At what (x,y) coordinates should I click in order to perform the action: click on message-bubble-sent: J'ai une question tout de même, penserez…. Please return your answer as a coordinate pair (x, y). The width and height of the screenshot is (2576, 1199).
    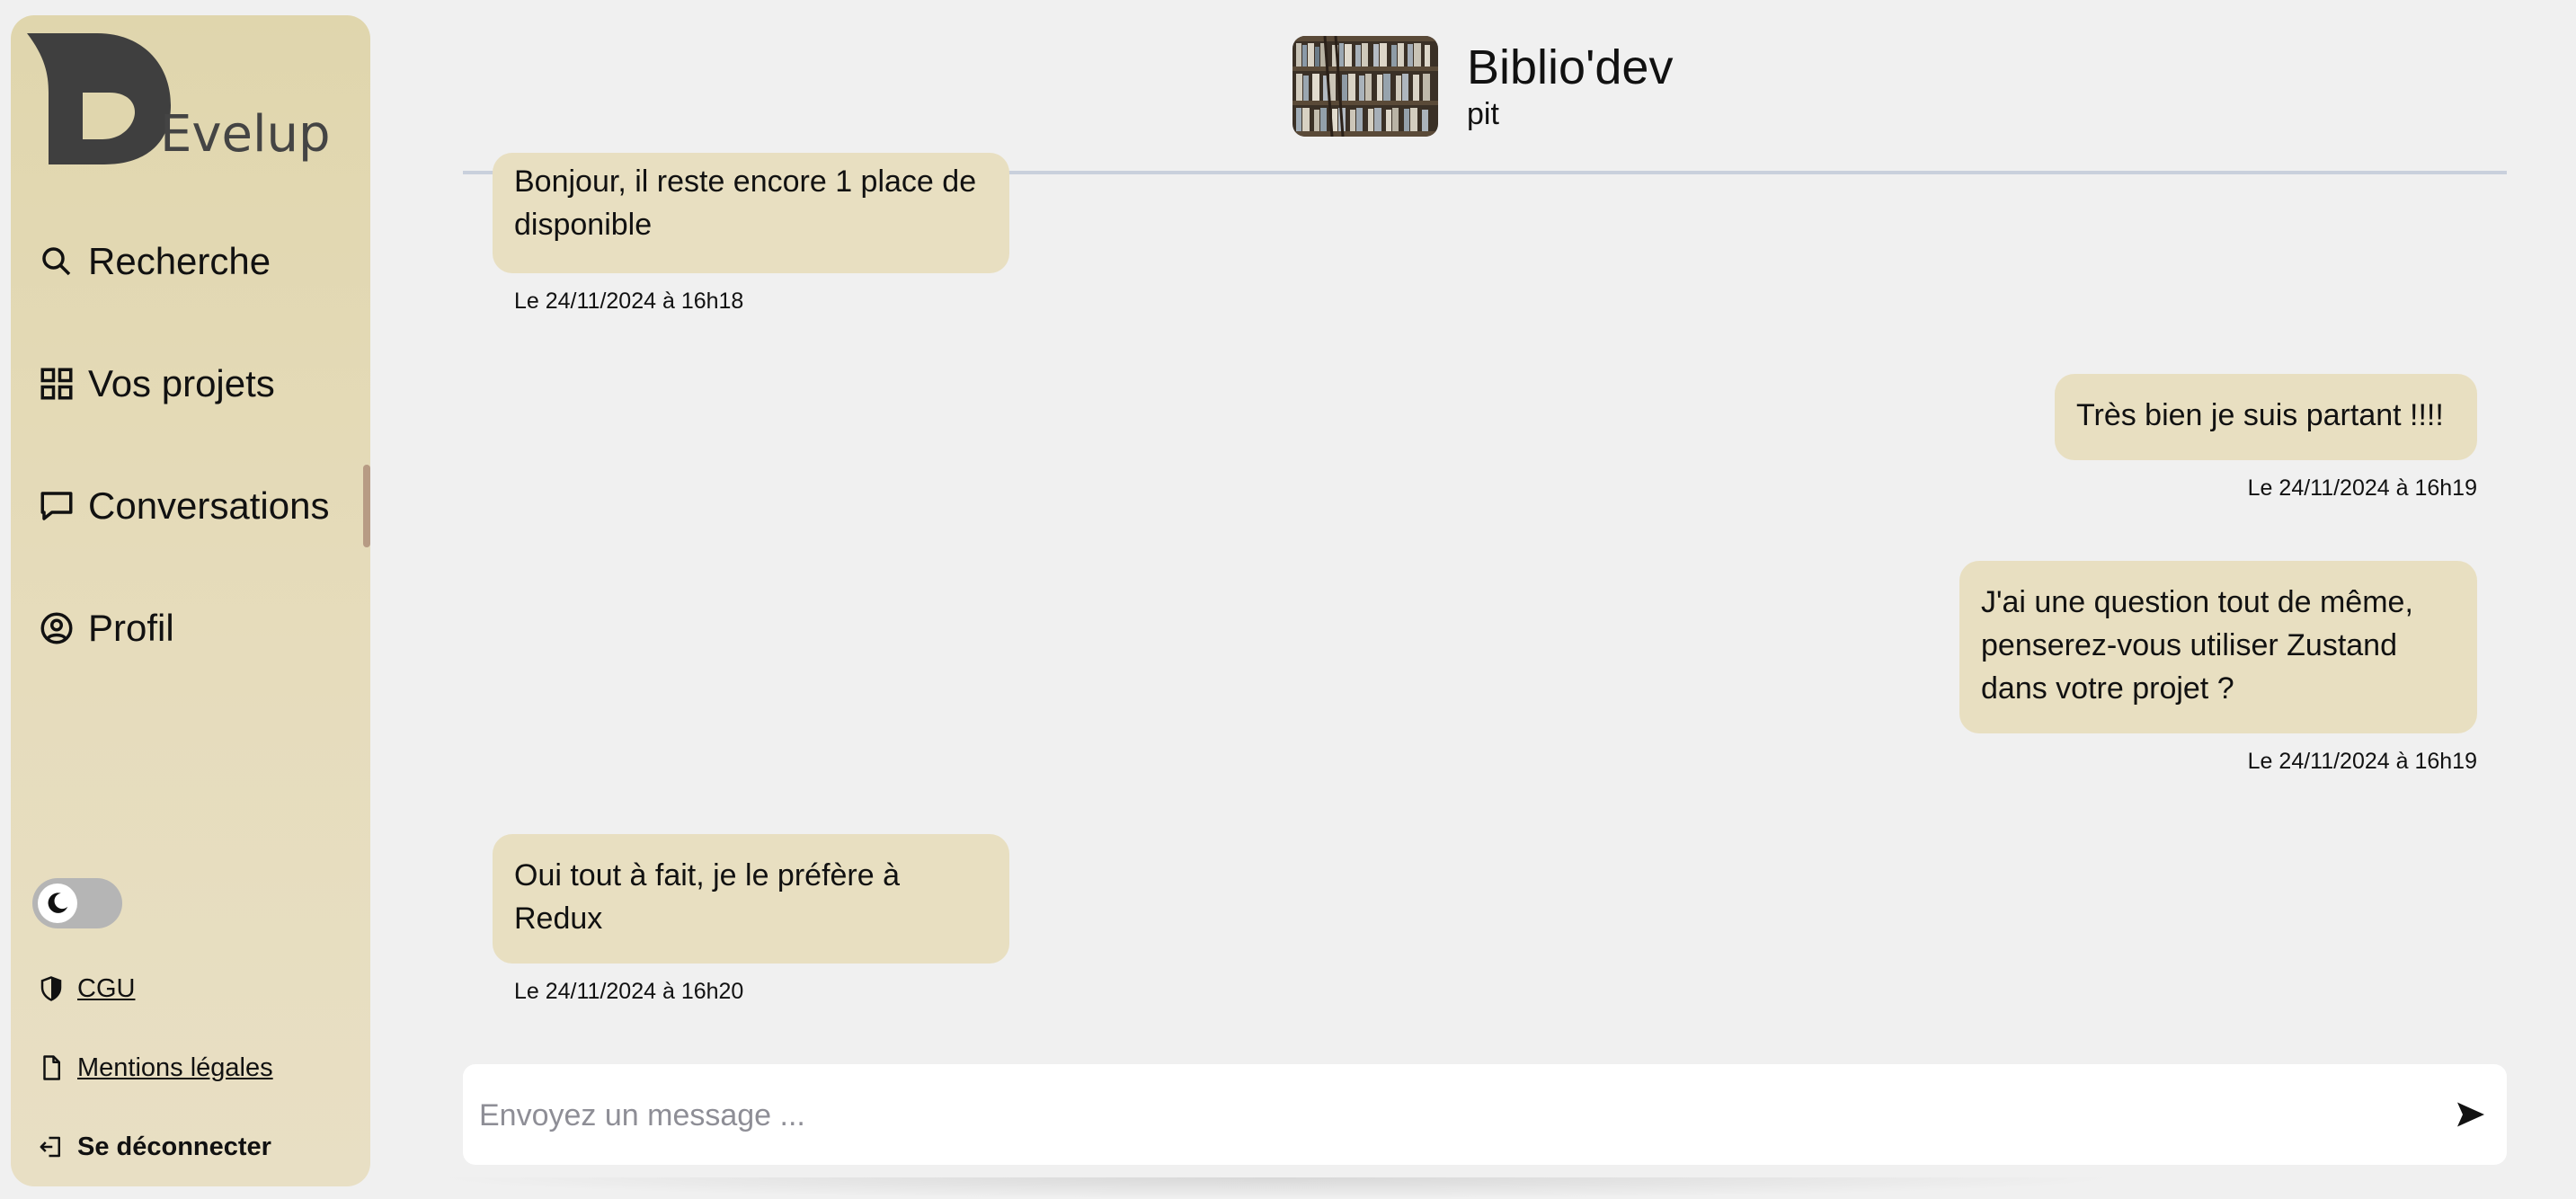
    Looking at the image, I should click on (2218, 647).